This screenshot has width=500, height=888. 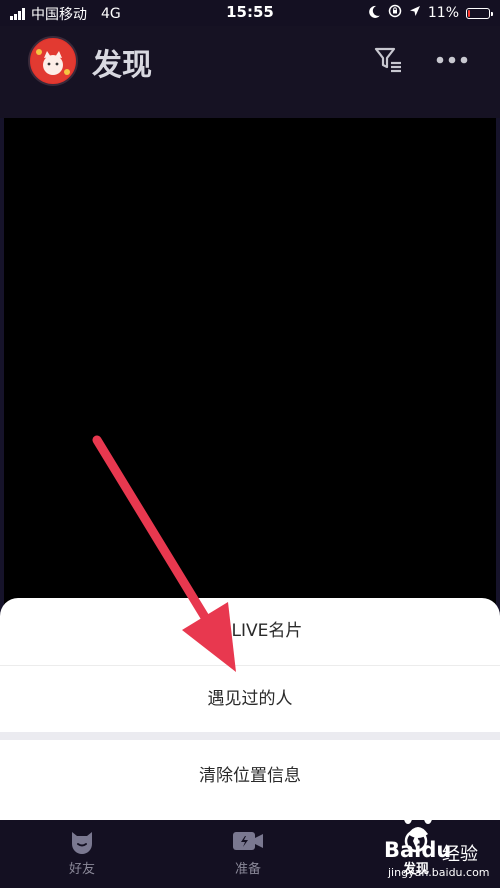 I want to click on tab-friends: 好友, so click(x=82, y=852).